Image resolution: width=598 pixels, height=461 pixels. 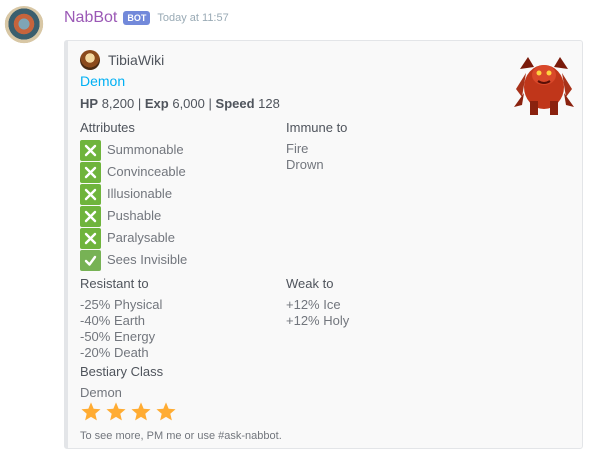 What do you see at coordinates (188, 103) in the screenshot?
I see `exp-value: 6,000` at bounding box center [188, 103].